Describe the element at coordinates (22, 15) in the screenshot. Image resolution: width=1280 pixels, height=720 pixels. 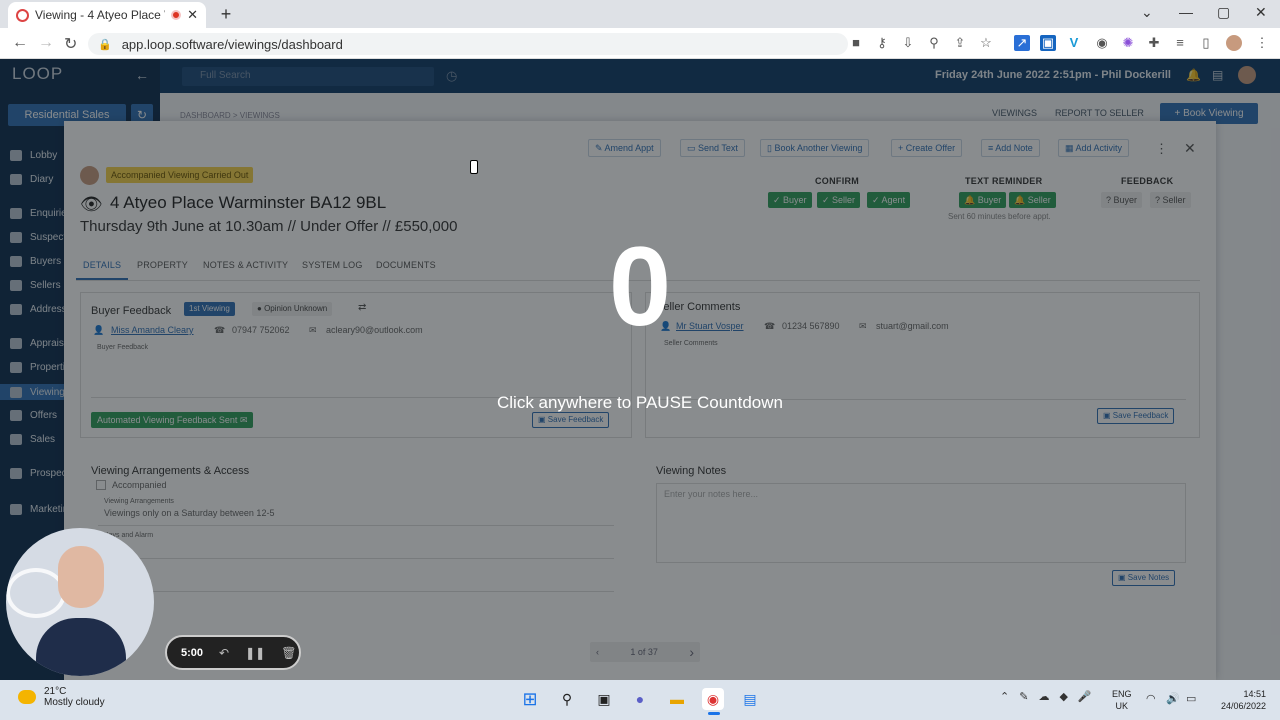
I see `loop-favicon-icon` at that location.